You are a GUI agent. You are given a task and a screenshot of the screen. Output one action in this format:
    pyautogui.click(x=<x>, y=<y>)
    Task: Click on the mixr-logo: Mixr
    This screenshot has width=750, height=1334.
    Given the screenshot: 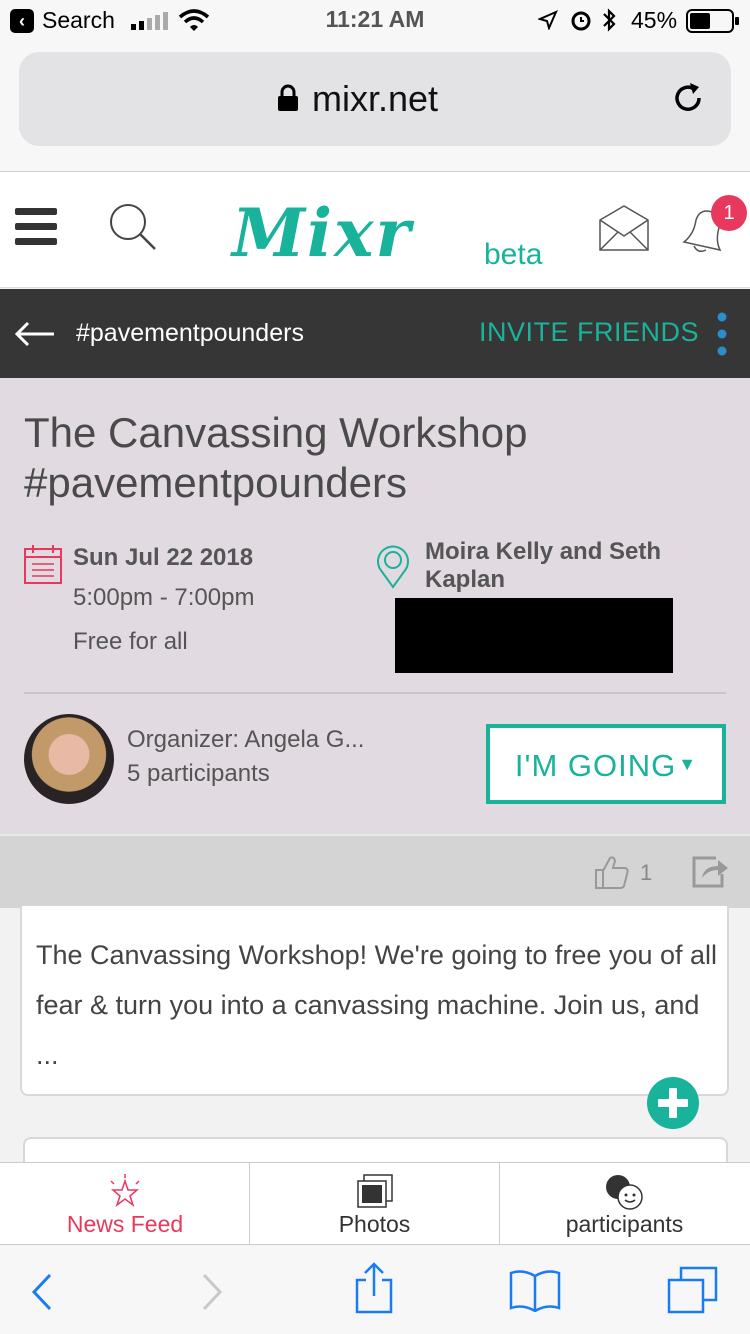 What is the action you would take?
    pyautogui.click(x=322, y=233)
    